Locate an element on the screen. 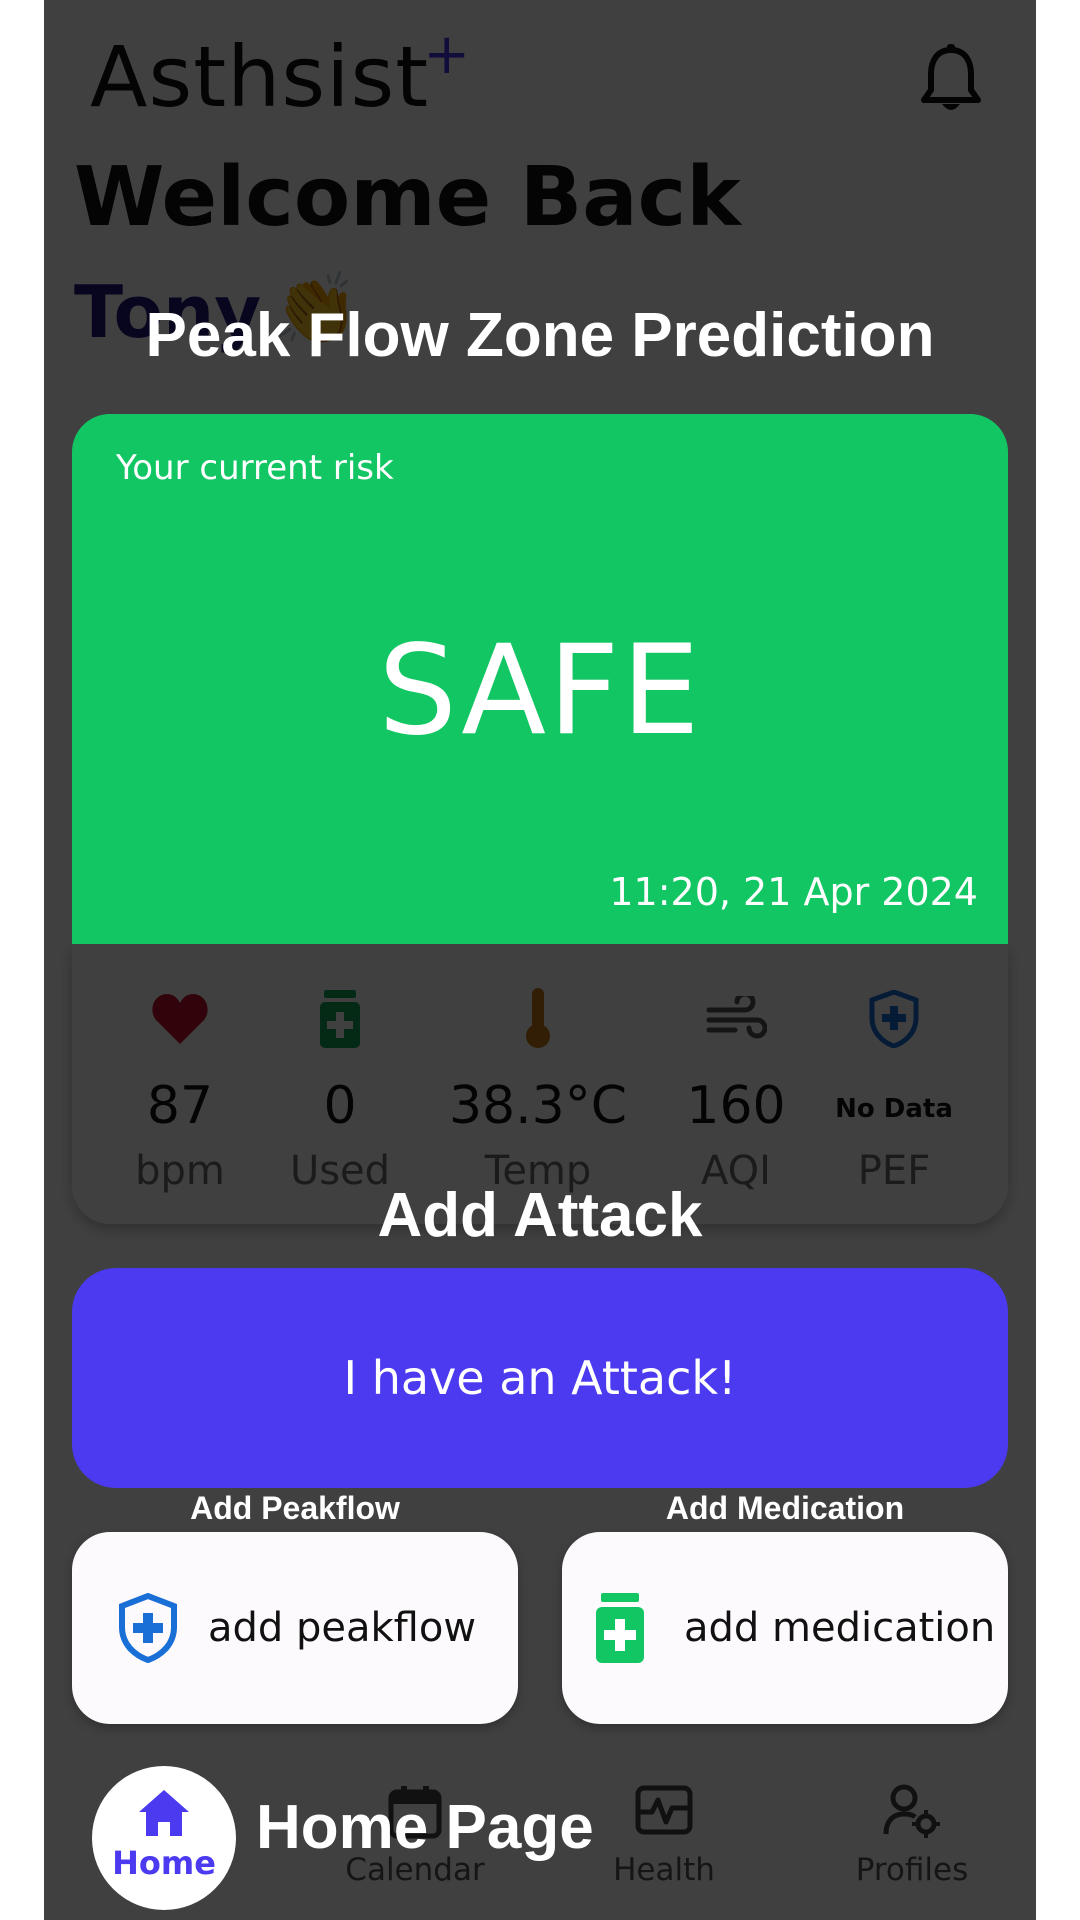  medication-used-value: 0 is located at coordinates (340, 1106).